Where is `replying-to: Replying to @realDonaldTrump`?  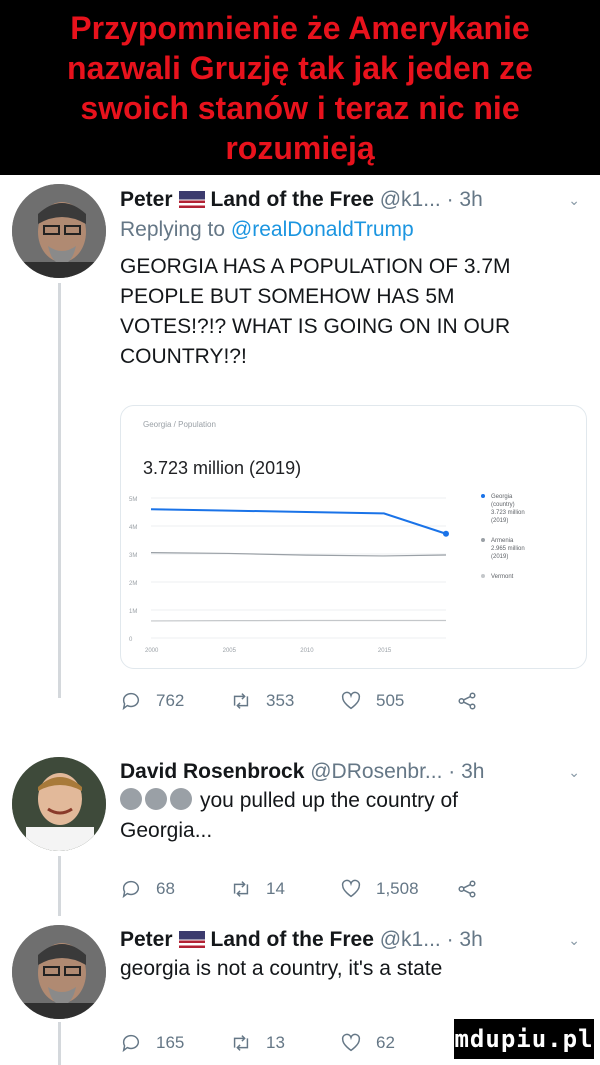
replying-to: Replying to @realDonaldTrump is located at coordinates (355, 230).